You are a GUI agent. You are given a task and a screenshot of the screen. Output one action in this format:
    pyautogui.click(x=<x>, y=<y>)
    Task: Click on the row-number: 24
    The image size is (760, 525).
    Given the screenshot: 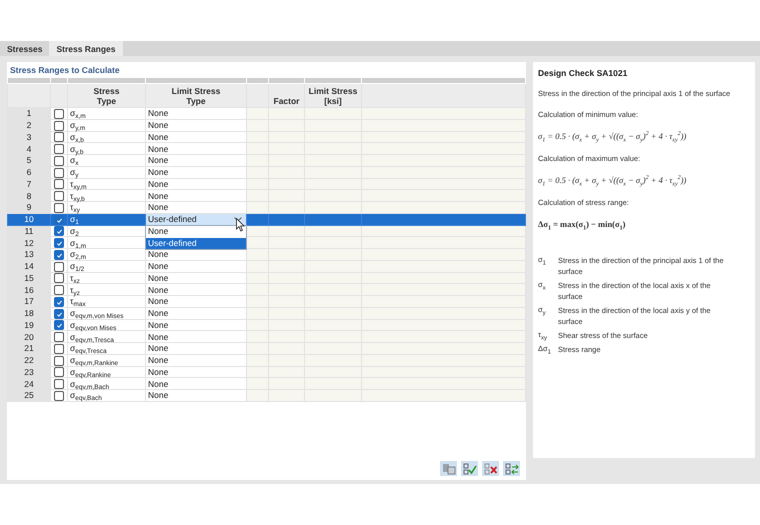 What is the action you would take?
    pyautogui.click(x=29, y=383)
    